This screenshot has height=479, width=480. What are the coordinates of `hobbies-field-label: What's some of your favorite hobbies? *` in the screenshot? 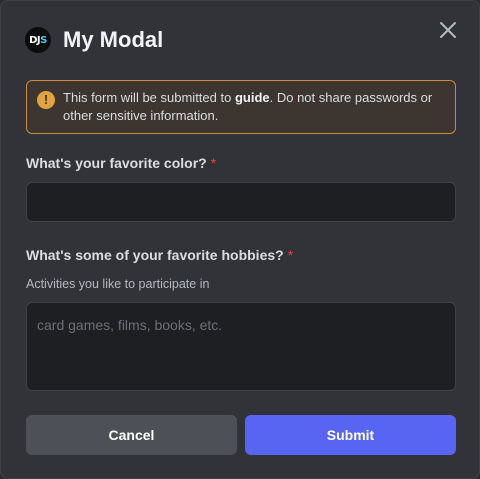 It's located at (159, 255).